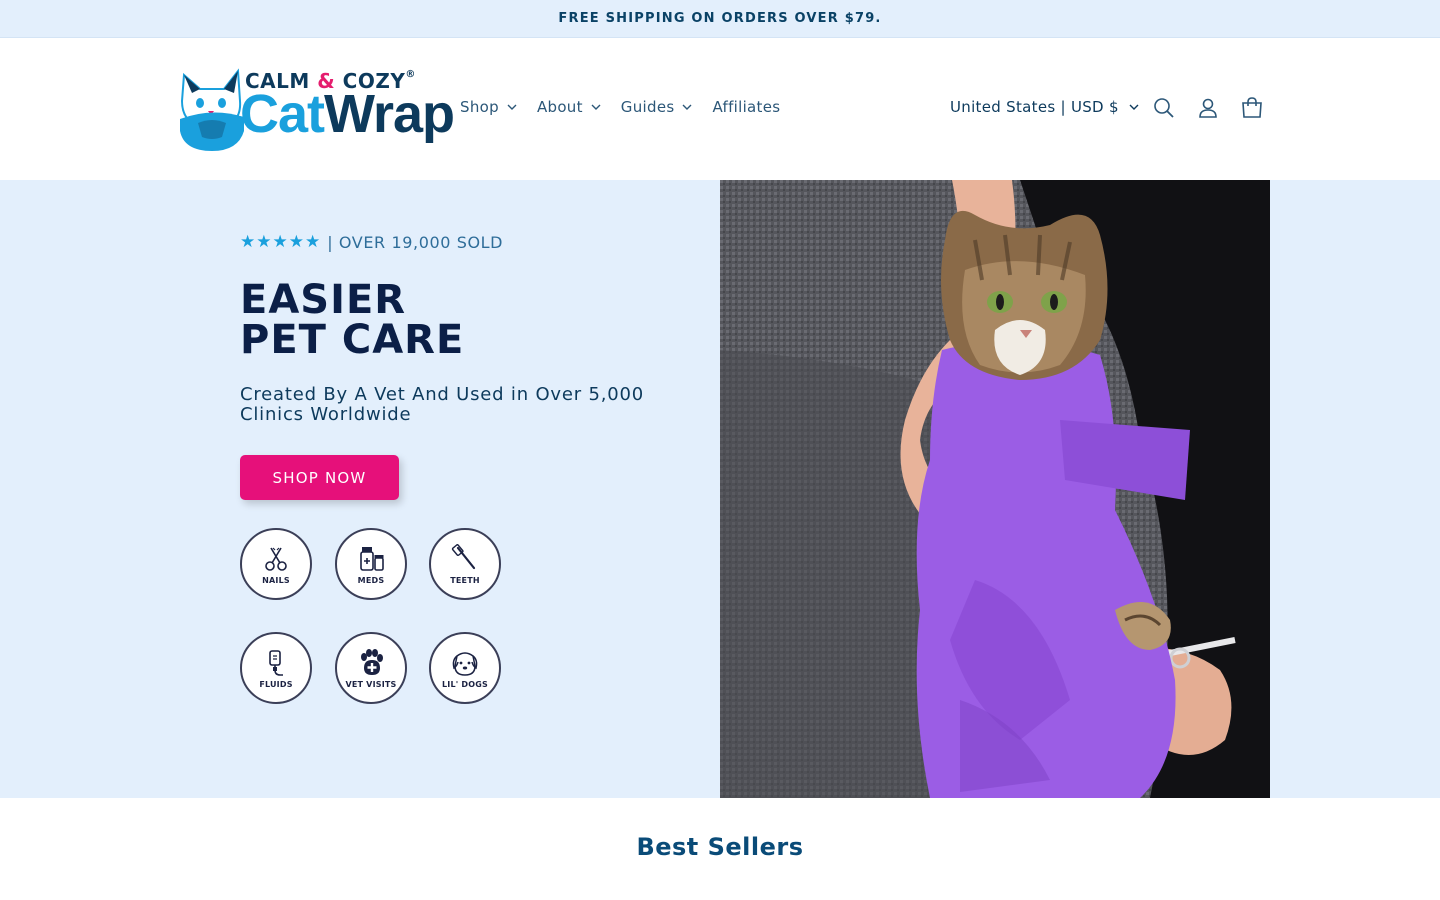 This screenshot has width=1440, height=900. Describe the element at coordinates (1252, 108) in the screenshot. I see `cart-icon` at that location.